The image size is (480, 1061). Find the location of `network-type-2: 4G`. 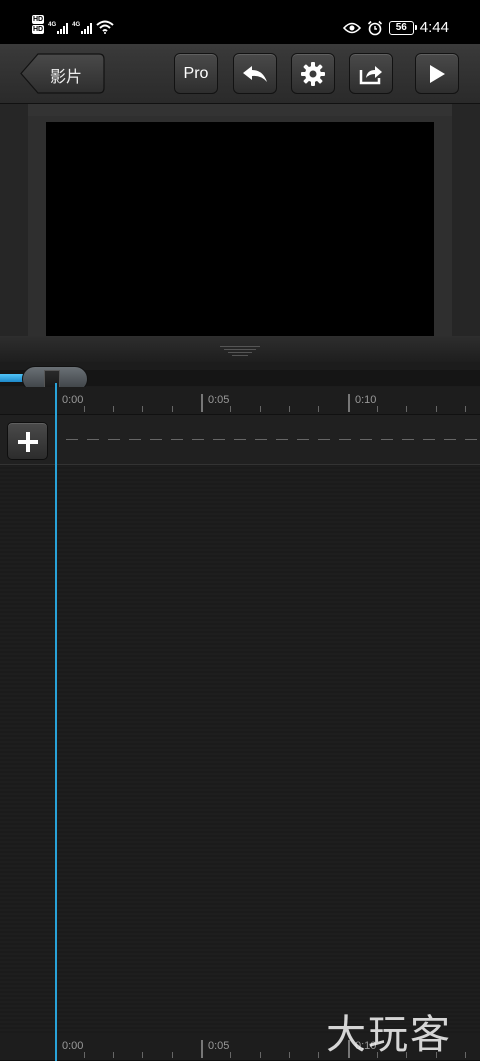

network-type-2: 4G is located at coordinates (76, 25).